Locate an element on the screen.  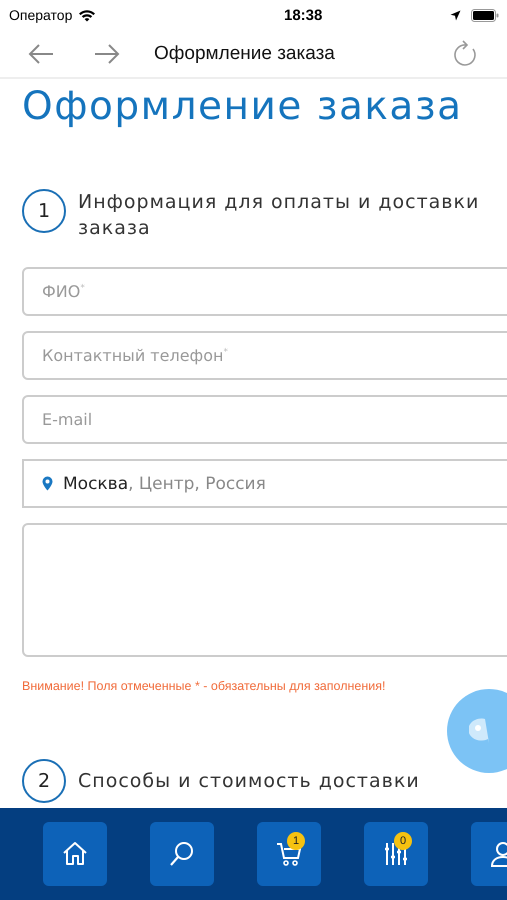
carrier-name: Оператор is located at coordinates (40, 15).